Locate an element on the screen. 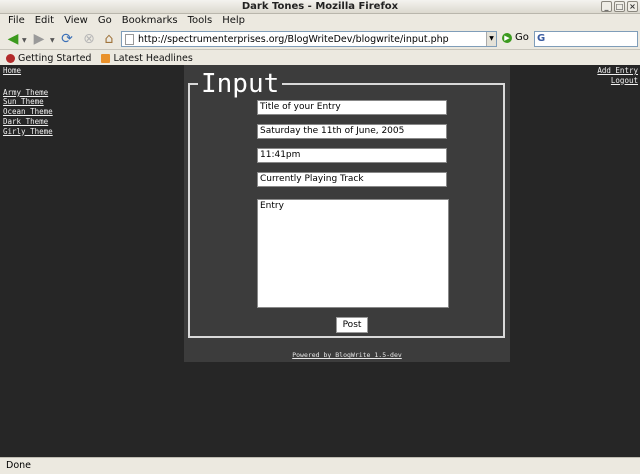  bookmark-label: Latest Headlines is located at coordinates (153, 58).